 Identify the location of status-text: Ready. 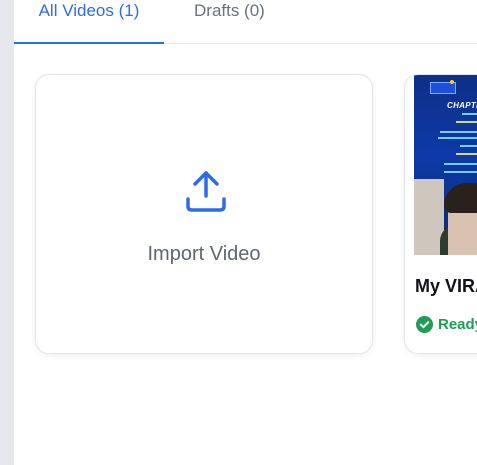
(457, 324).